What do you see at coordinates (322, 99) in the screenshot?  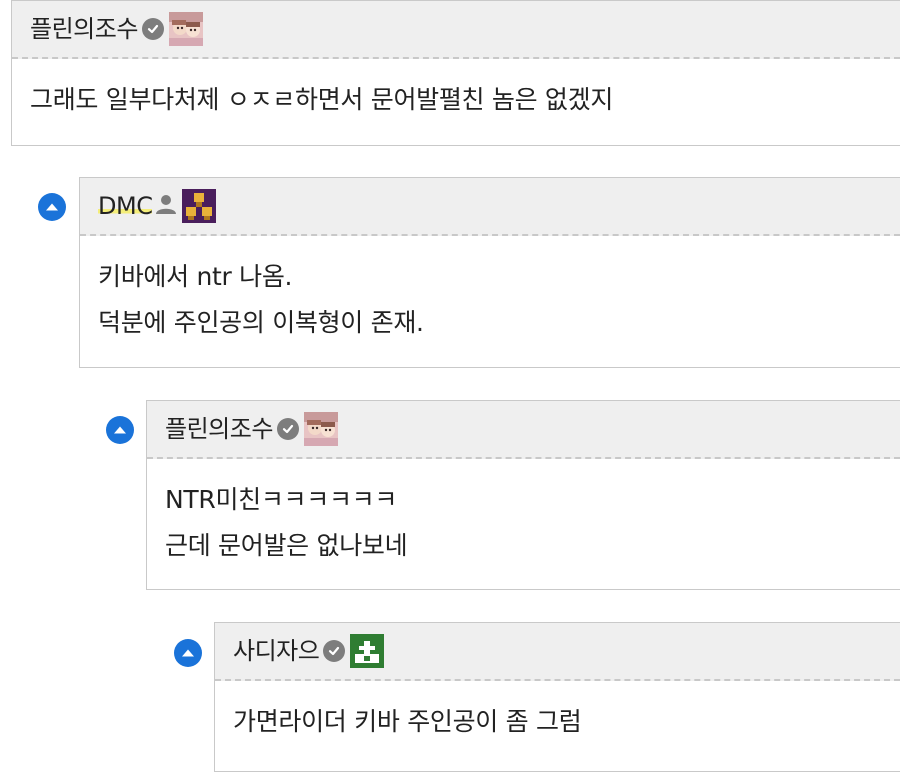 I see `comment-line: 그래도 일부다처제 ㅇㅈㄹ하면서 문어발펼친 놈은 없겠지` at bounding box center [322, 99].